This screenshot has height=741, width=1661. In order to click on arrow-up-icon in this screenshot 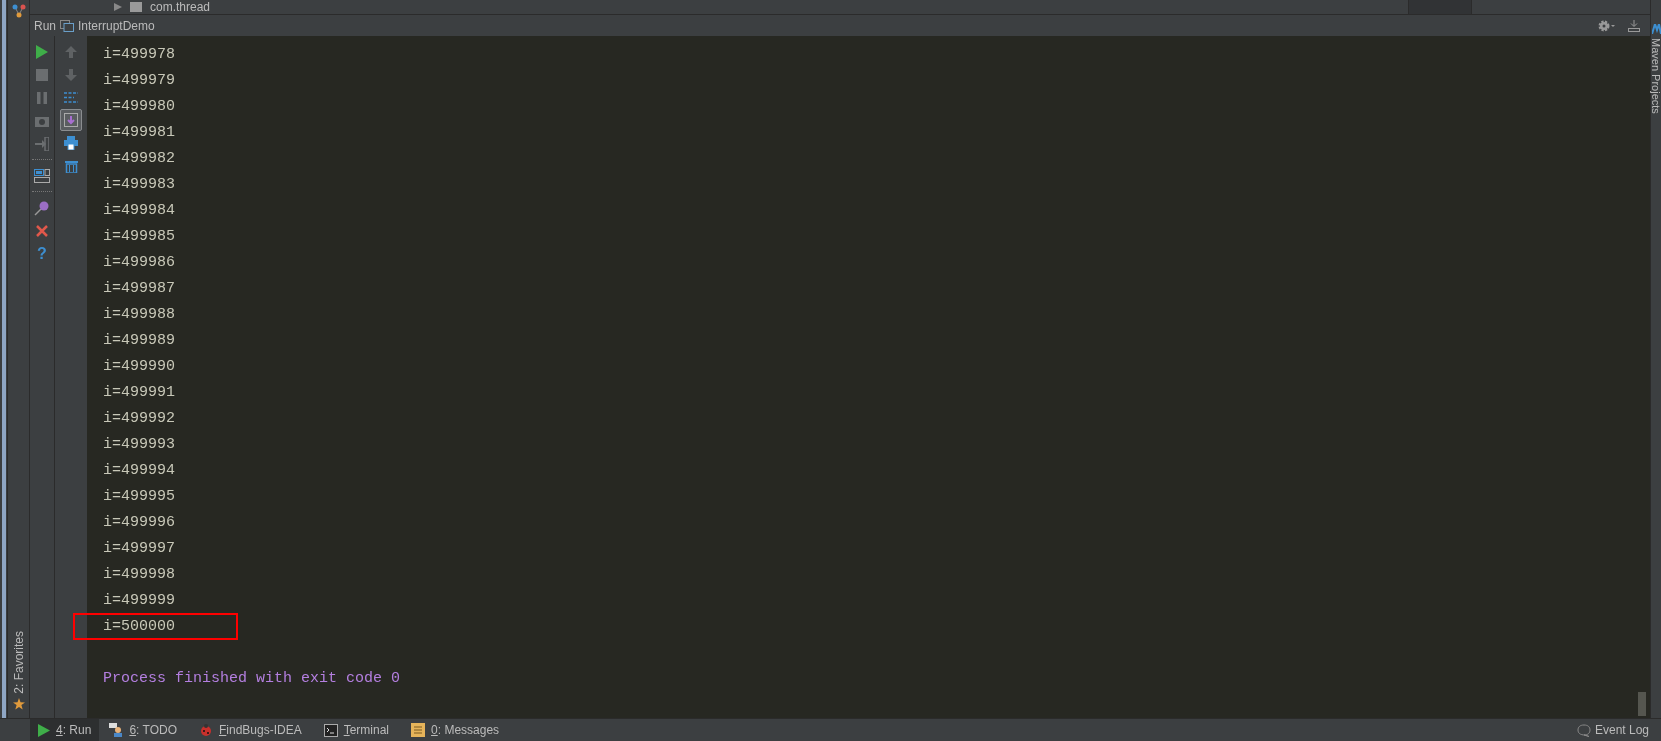, I will do `click(71, 51)`.